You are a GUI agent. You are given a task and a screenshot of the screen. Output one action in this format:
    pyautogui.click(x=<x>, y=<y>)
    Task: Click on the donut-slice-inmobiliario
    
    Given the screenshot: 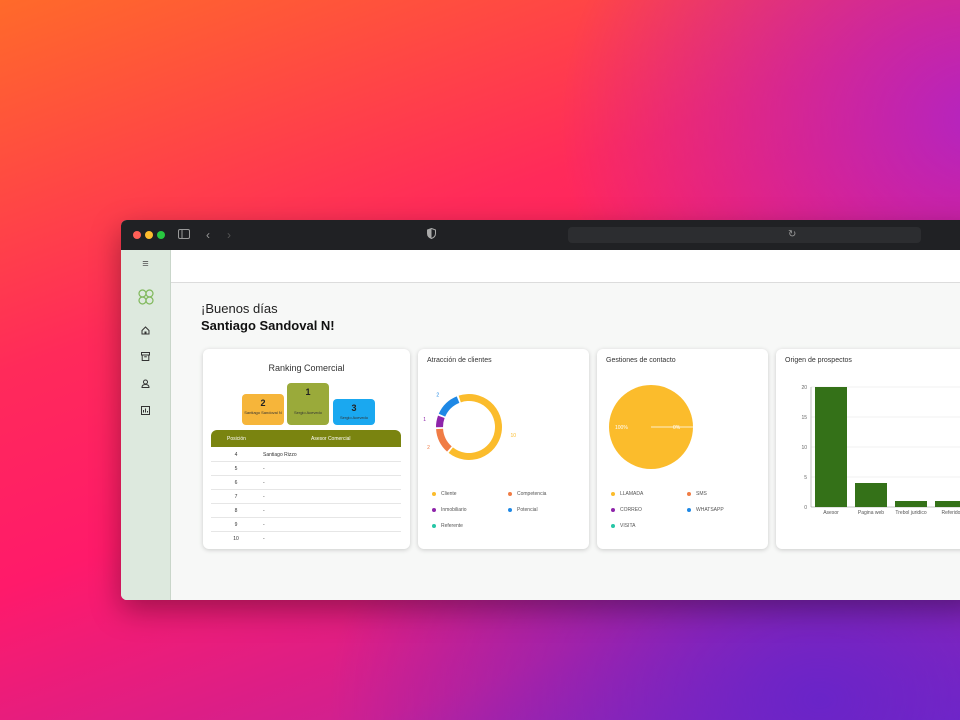 What is the action you would take?
    pyautogui.click(x=440, y=421)
    